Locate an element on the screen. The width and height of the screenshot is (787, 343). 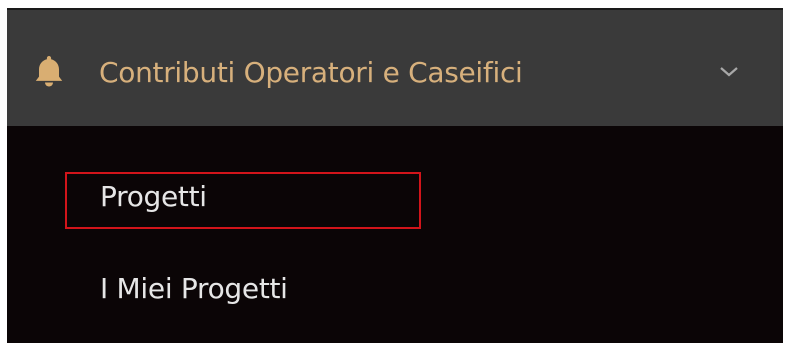
bell-icon is located at coordinates (49, 71).